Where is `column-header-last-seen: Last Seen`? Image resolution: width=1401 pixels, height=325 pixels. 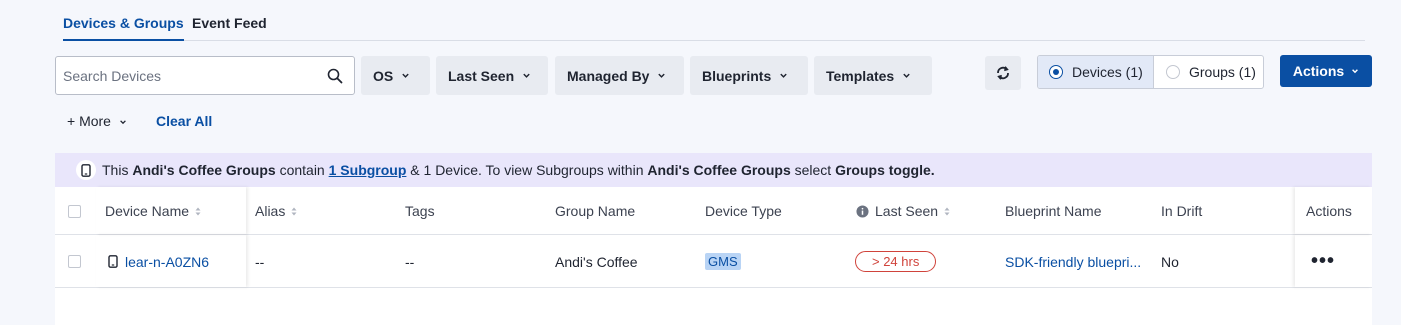
column-header-last-seen: Last Seen is located at coordinates (903, 211).